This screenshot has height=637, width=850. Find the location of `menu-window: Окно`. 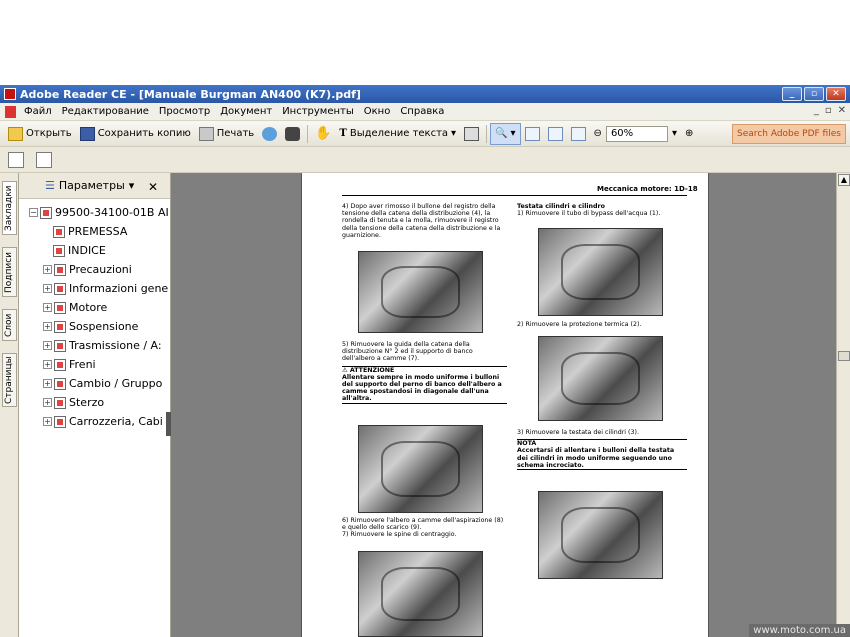

menu-window: Окно is located at coordinates (377, 111).